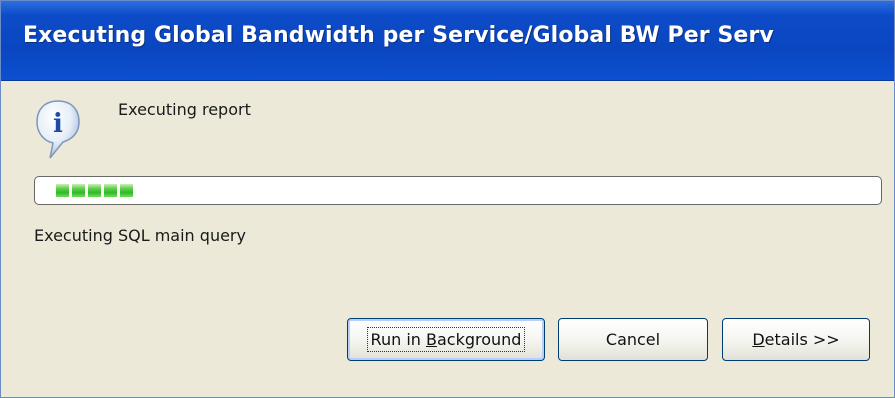 Image resolution: width=895 pixels, height=398 pixels. I want to click on run-in-background-button: Run in Background, so click(446, 339).